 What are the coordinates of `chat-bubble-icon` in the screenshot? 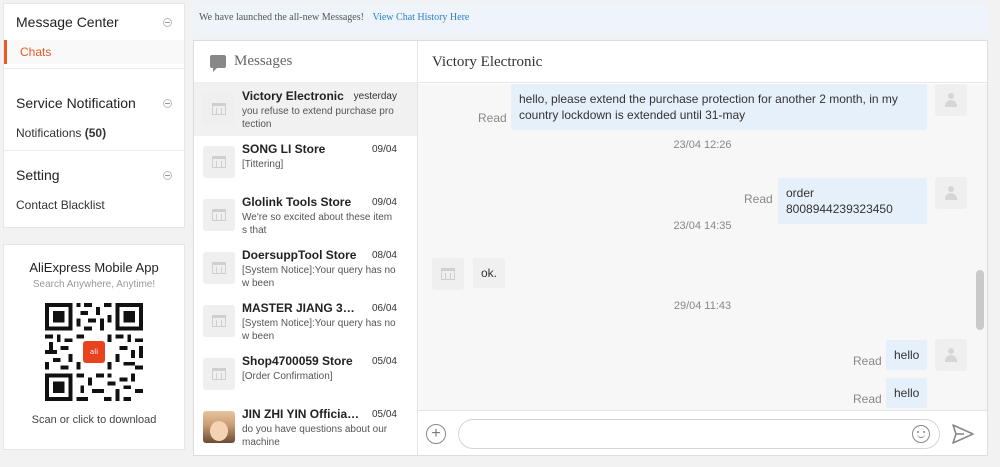 It's located at (218, 63).